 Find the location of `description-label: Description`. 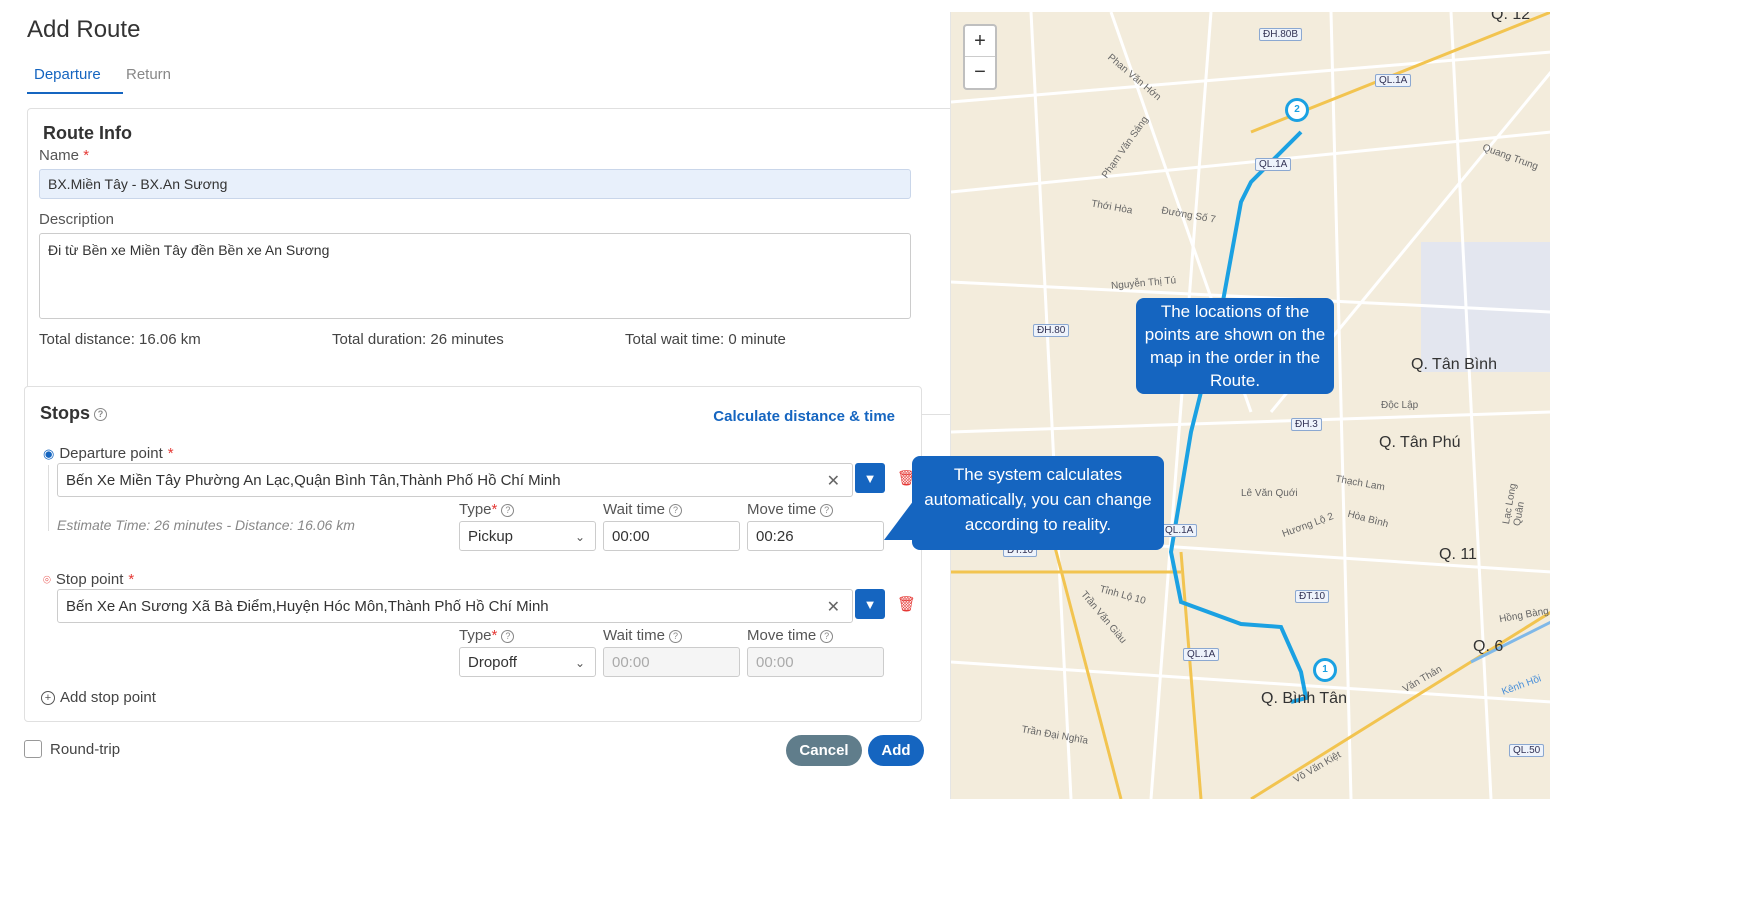

description-label: Description is located at coordinates (77, 219).